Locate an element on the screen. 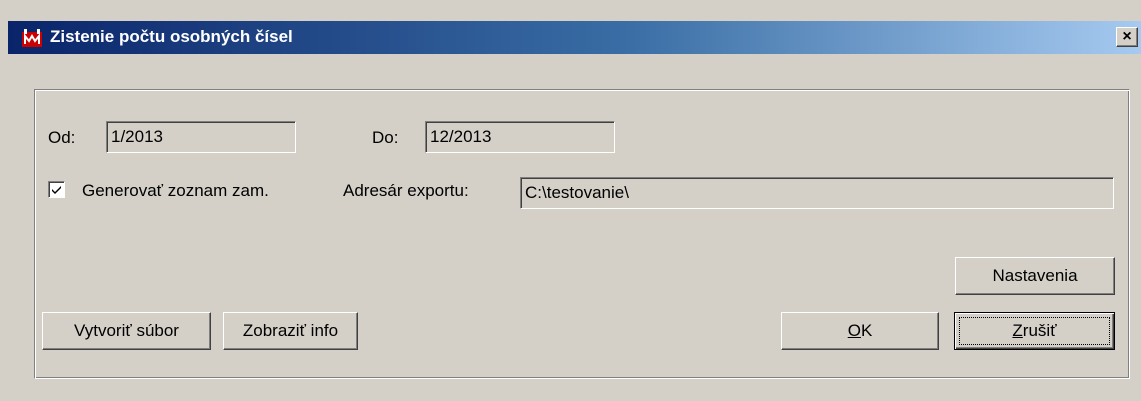  settings-button: Nastavenia is located at coordinates (1035, 276).